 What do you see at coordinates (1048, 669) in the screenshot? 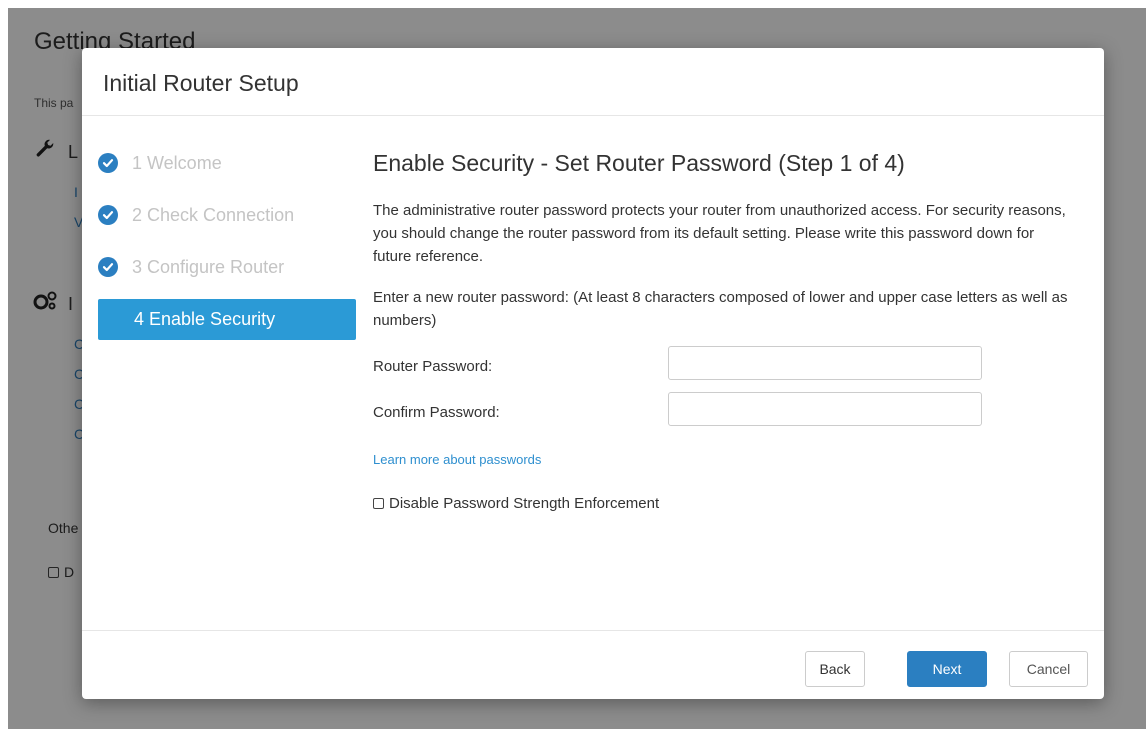
I see `cancel-button: Cancel` at bounding box center [1048, 669].